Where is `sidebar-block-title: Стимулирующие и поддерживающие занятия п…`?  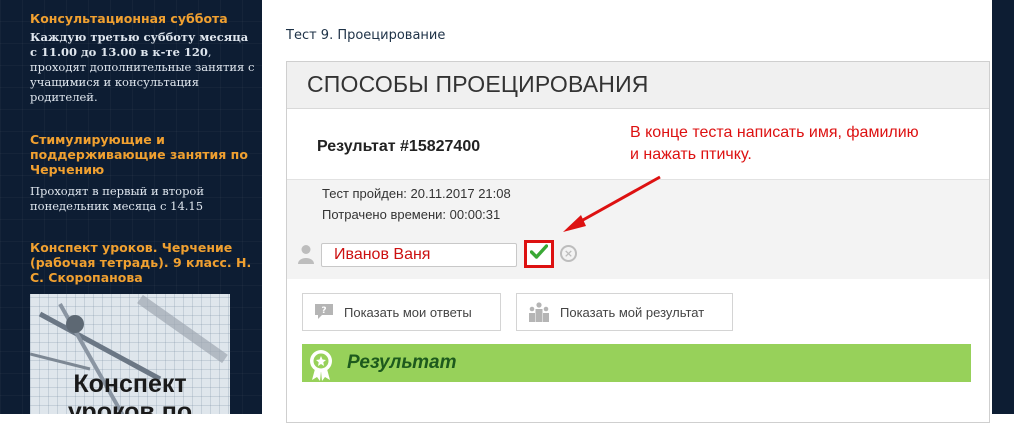 sidebar-block-title: Стимулирующие и поддерживающие занятия п… is located at coordinates (142, 154).